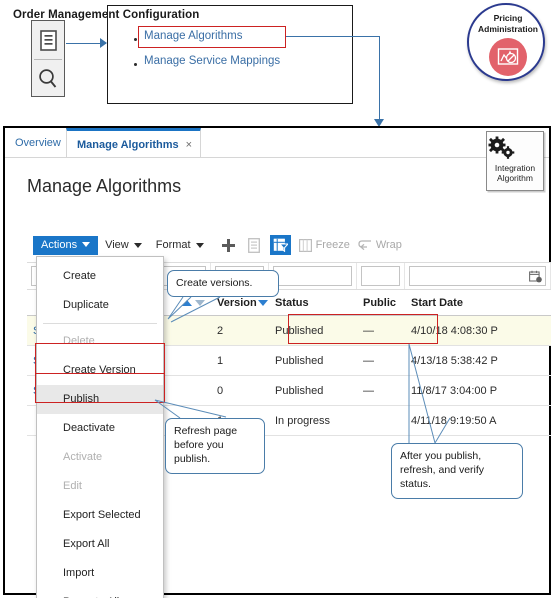  Describe the element at coordinates (100, 573) in the screenshot. I see `menu-item-import: Import` at that location.